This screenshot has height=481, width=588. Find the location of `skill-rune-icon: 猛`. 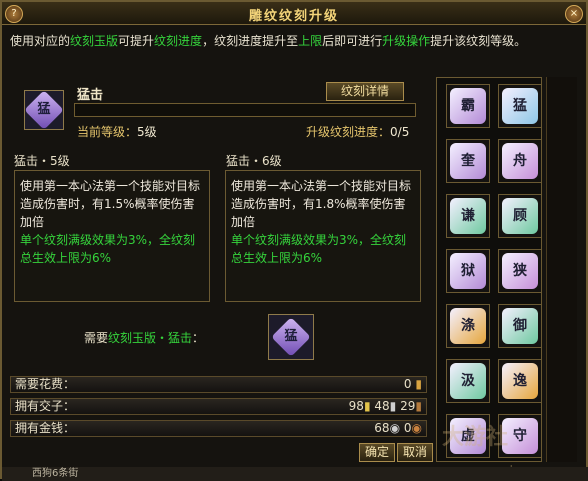

skill-rune-icon: 猛 is located at coordinates (44, 110).